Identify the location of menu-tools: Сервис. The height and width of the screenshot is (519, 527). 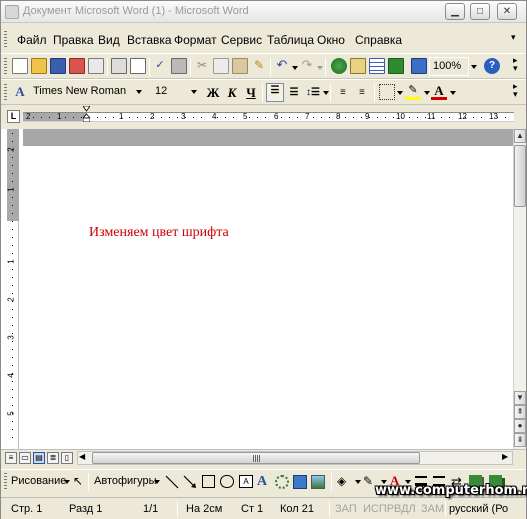
(241, 40).